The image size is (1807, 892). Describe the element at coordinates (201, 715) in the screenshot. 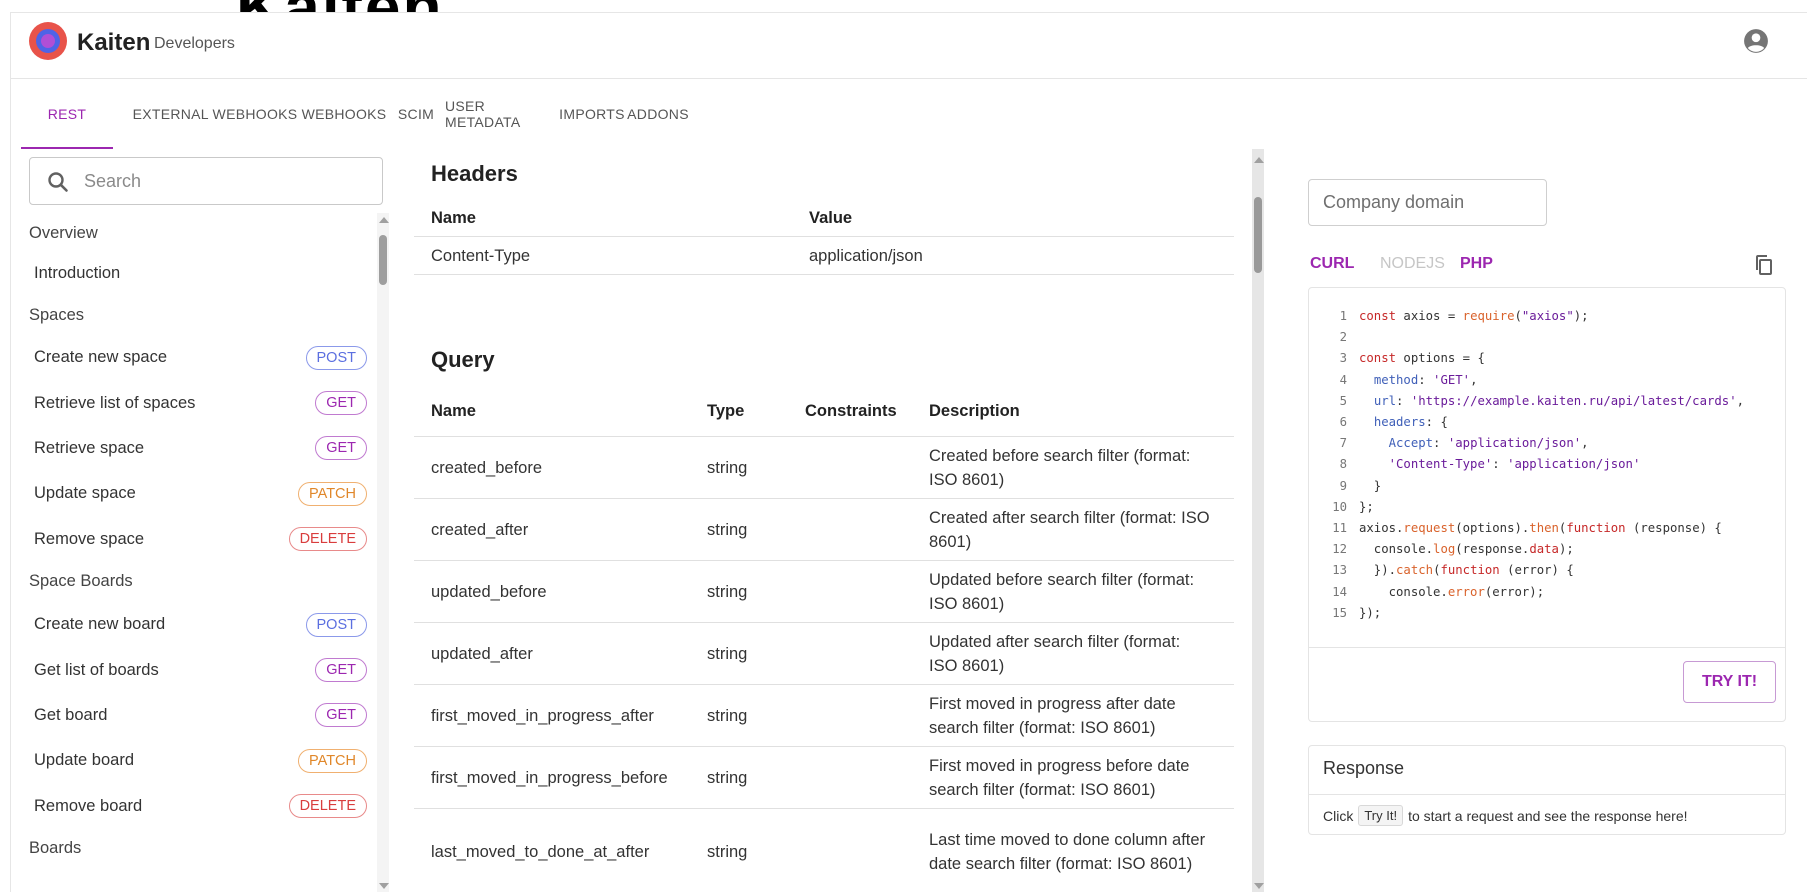

I see `sidebar-item: Get board GET` at that location.